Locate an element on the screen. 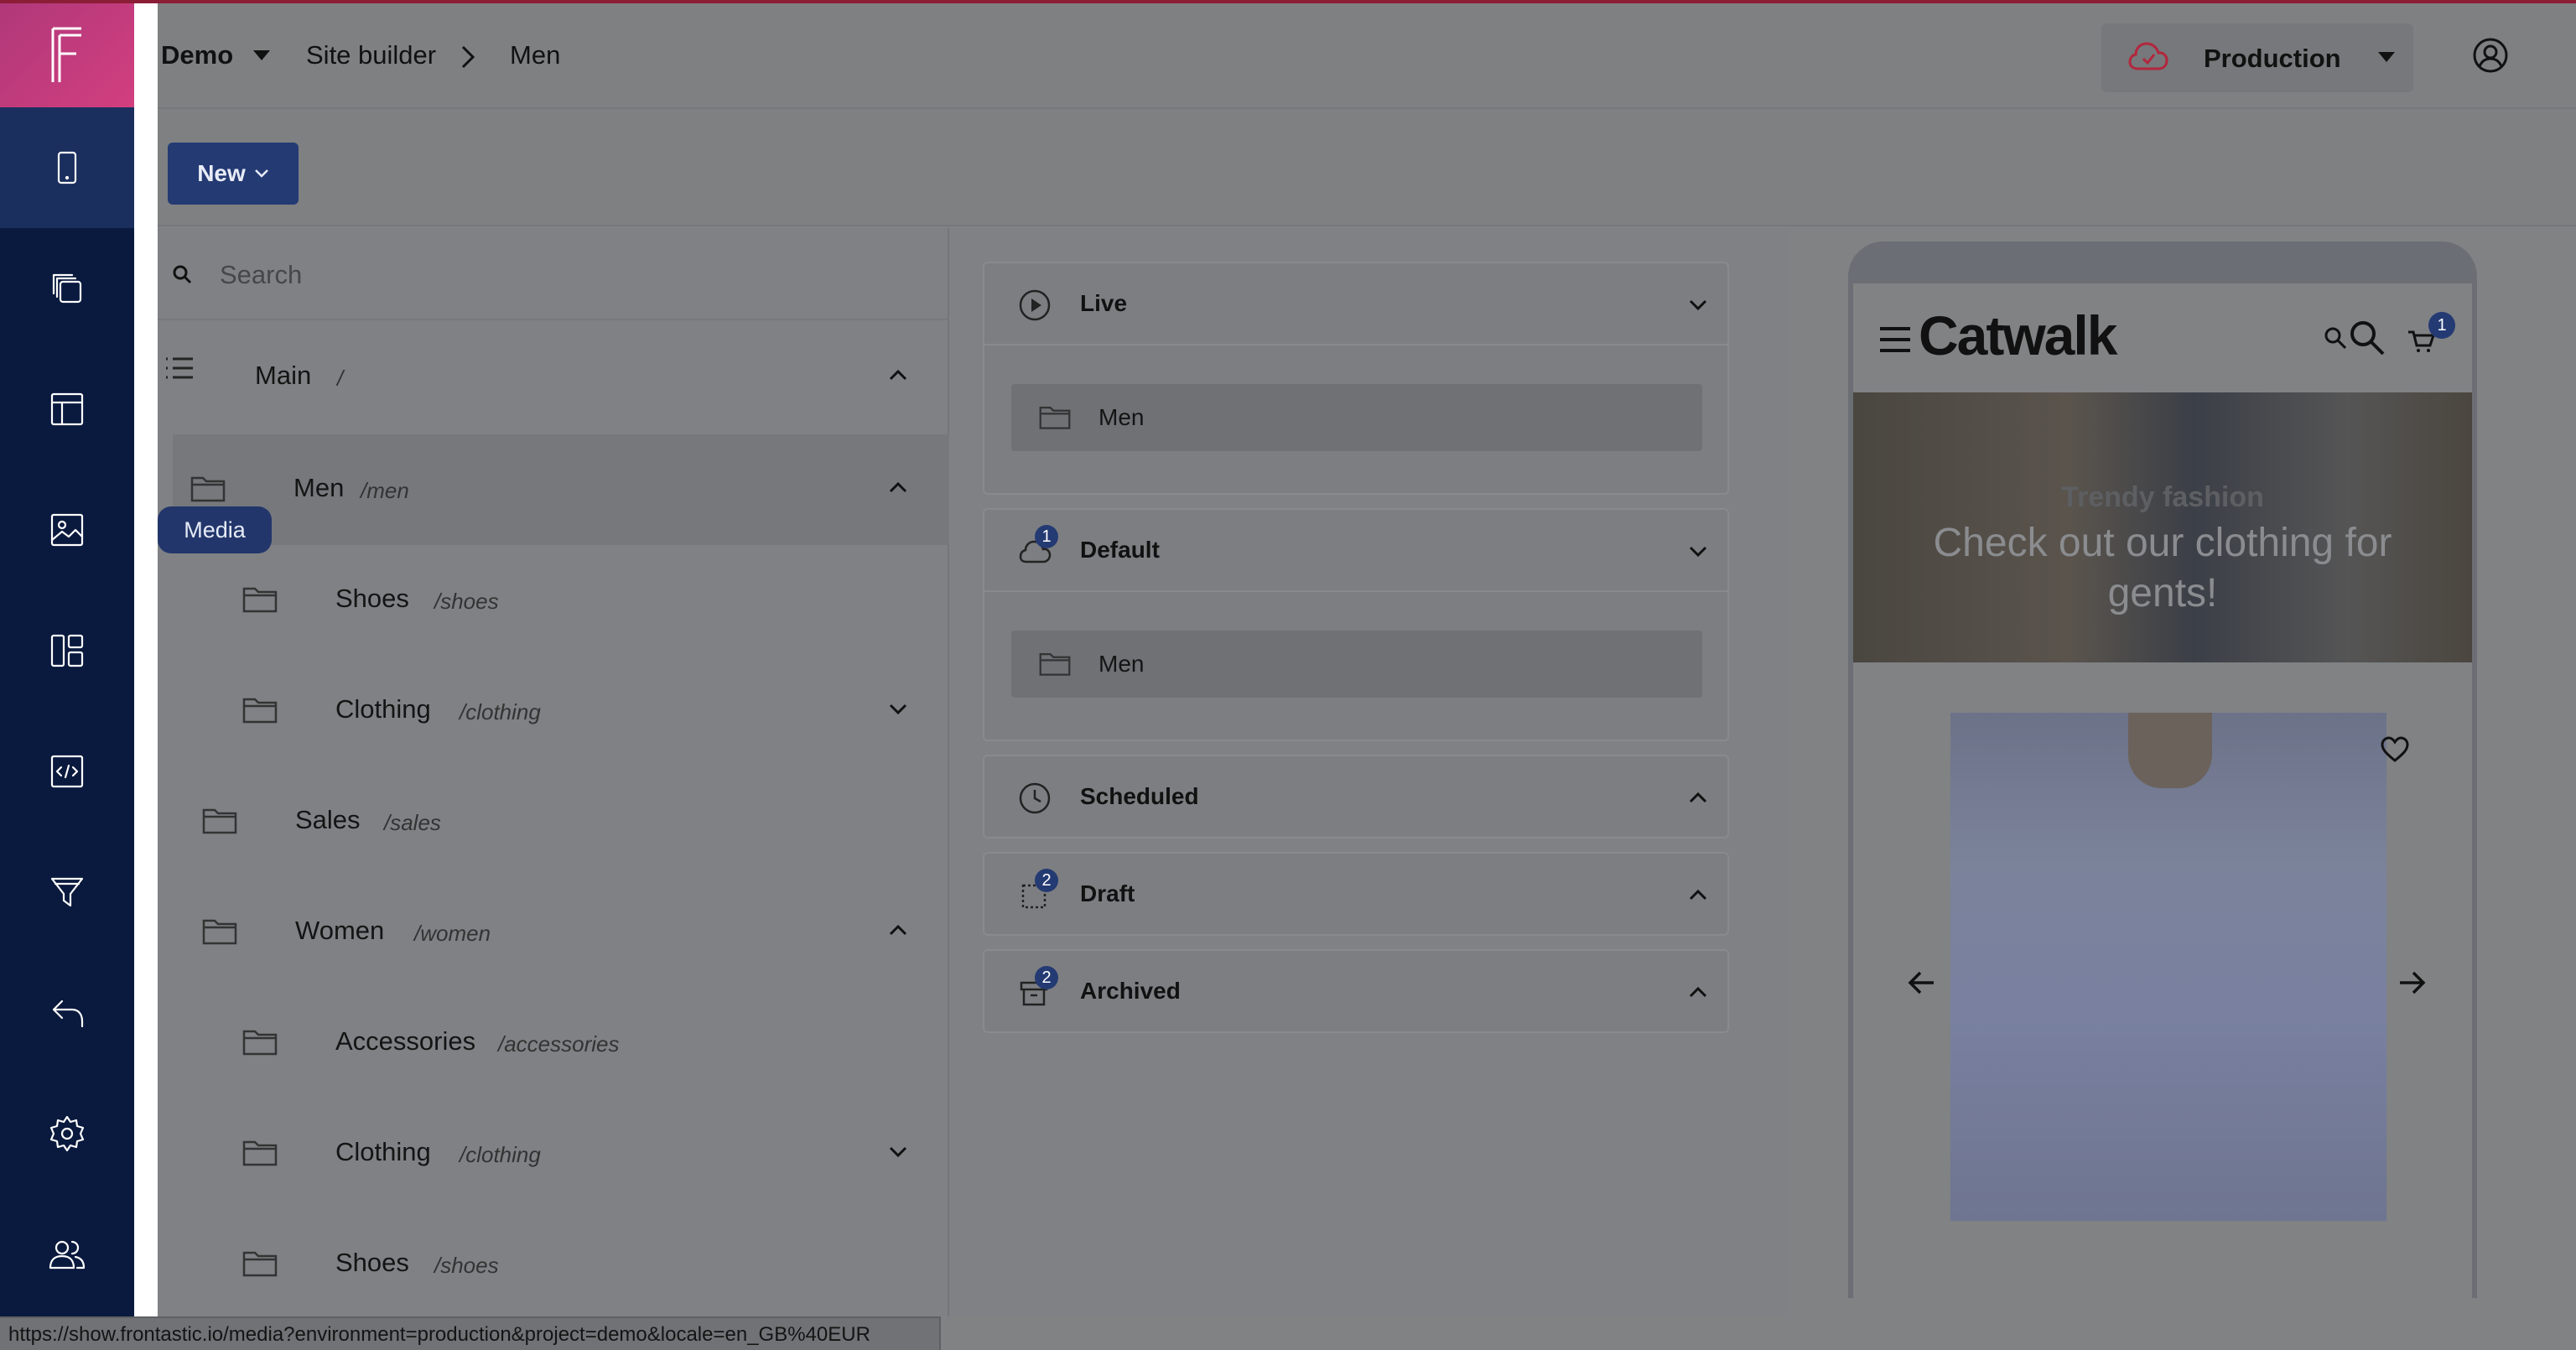 Image resolution: width=2576 pixels, height=1350 pixels. status-archived: 2 Archived is located at coordinates (1356, 991).